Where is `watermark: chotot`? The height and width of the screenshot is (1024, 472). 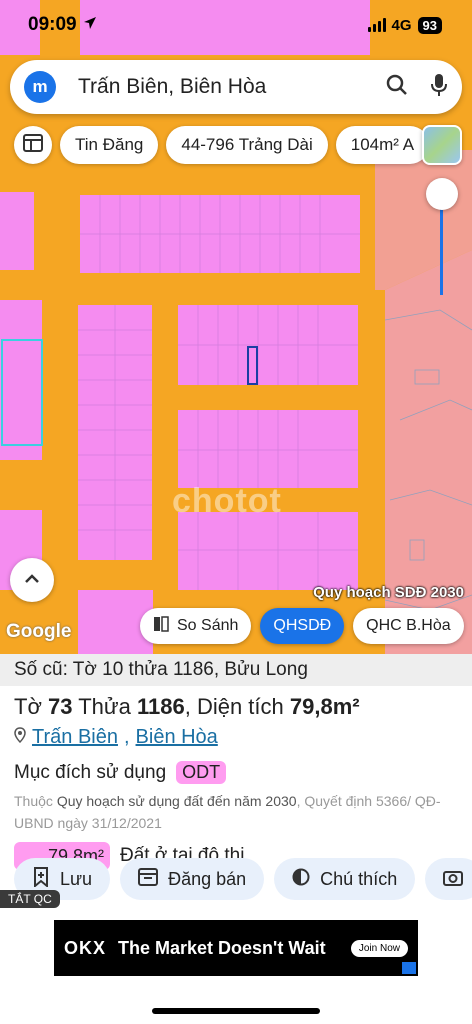 watermark: chotot is located at coordinates (227, 501).